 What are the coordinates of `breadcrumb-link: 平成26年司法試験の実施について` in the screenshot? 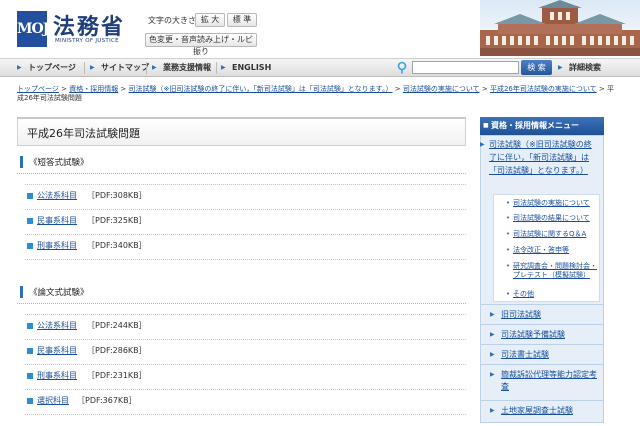 It's located at (543, 89).